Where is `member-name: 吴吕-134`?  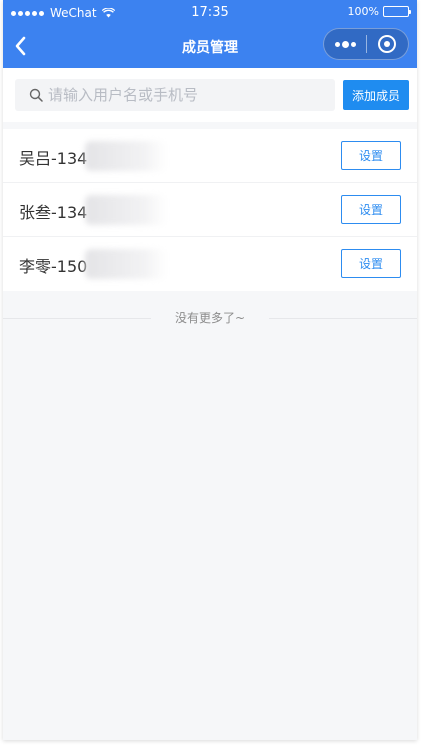 member-name: 吴吕-134 is located at coordinates (53, 158).